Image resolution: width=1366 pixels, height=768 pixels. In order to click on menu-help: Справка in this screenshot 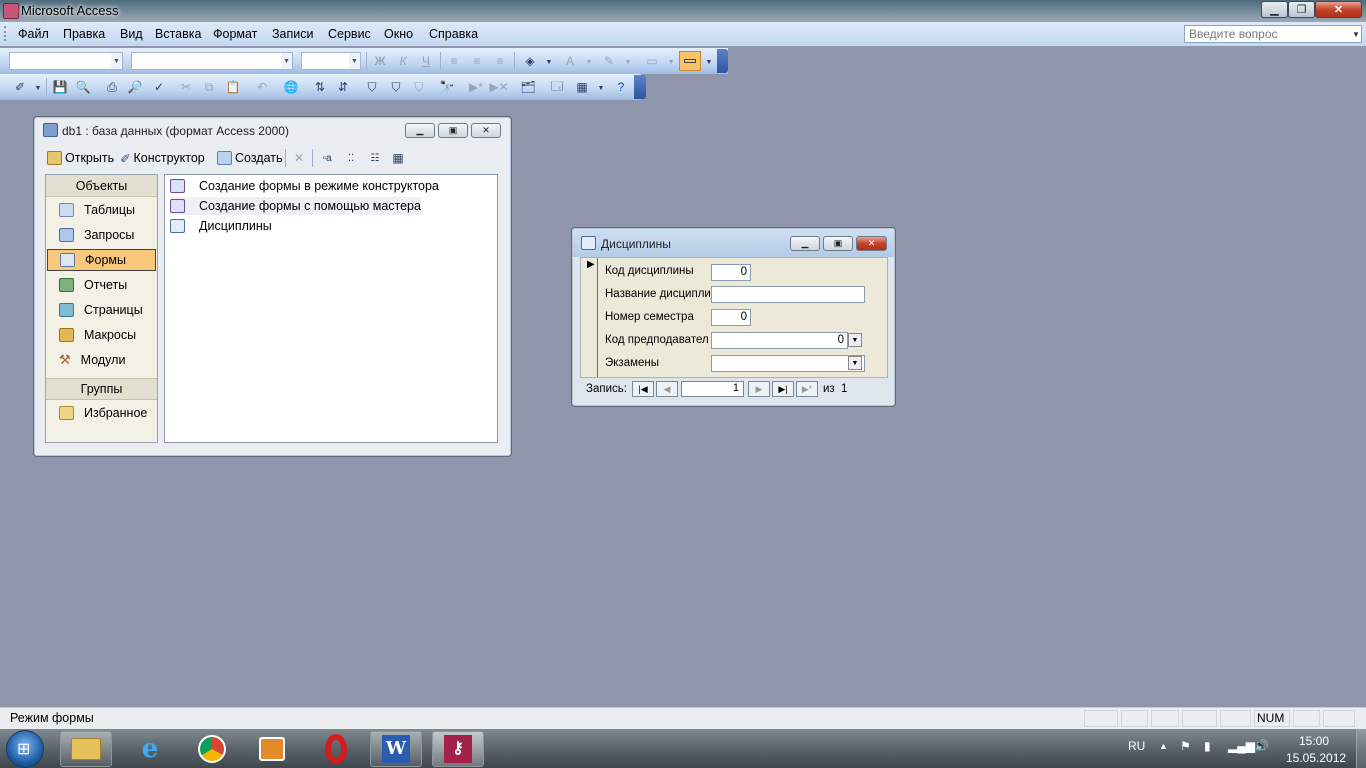, I will do `click(453, 34)`.